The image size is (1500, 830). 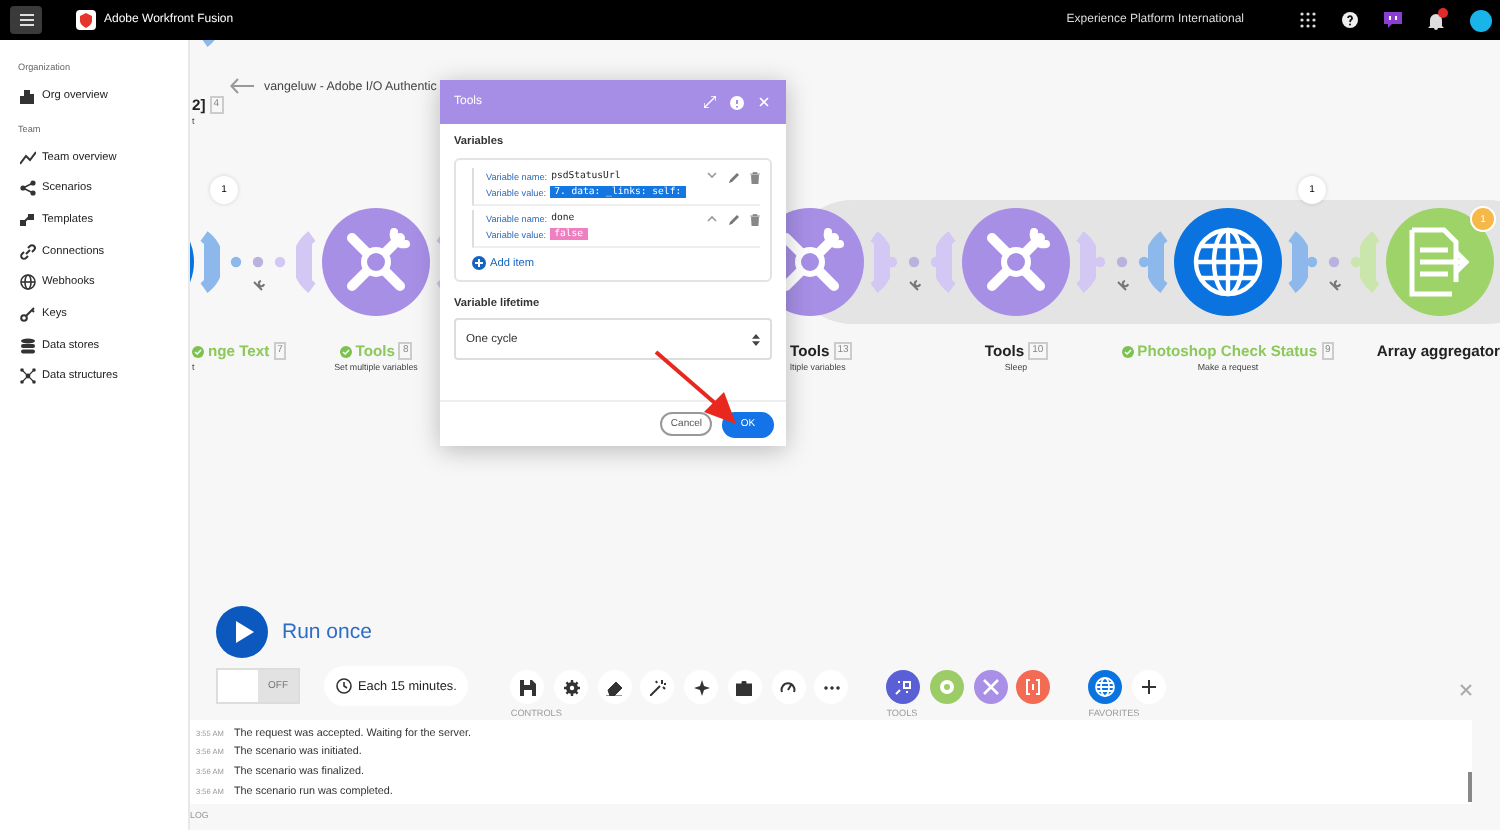 What do you see at coordinates (28, 313) in the screenshot?
I see `key-icon` at bounding box center [28, 313].